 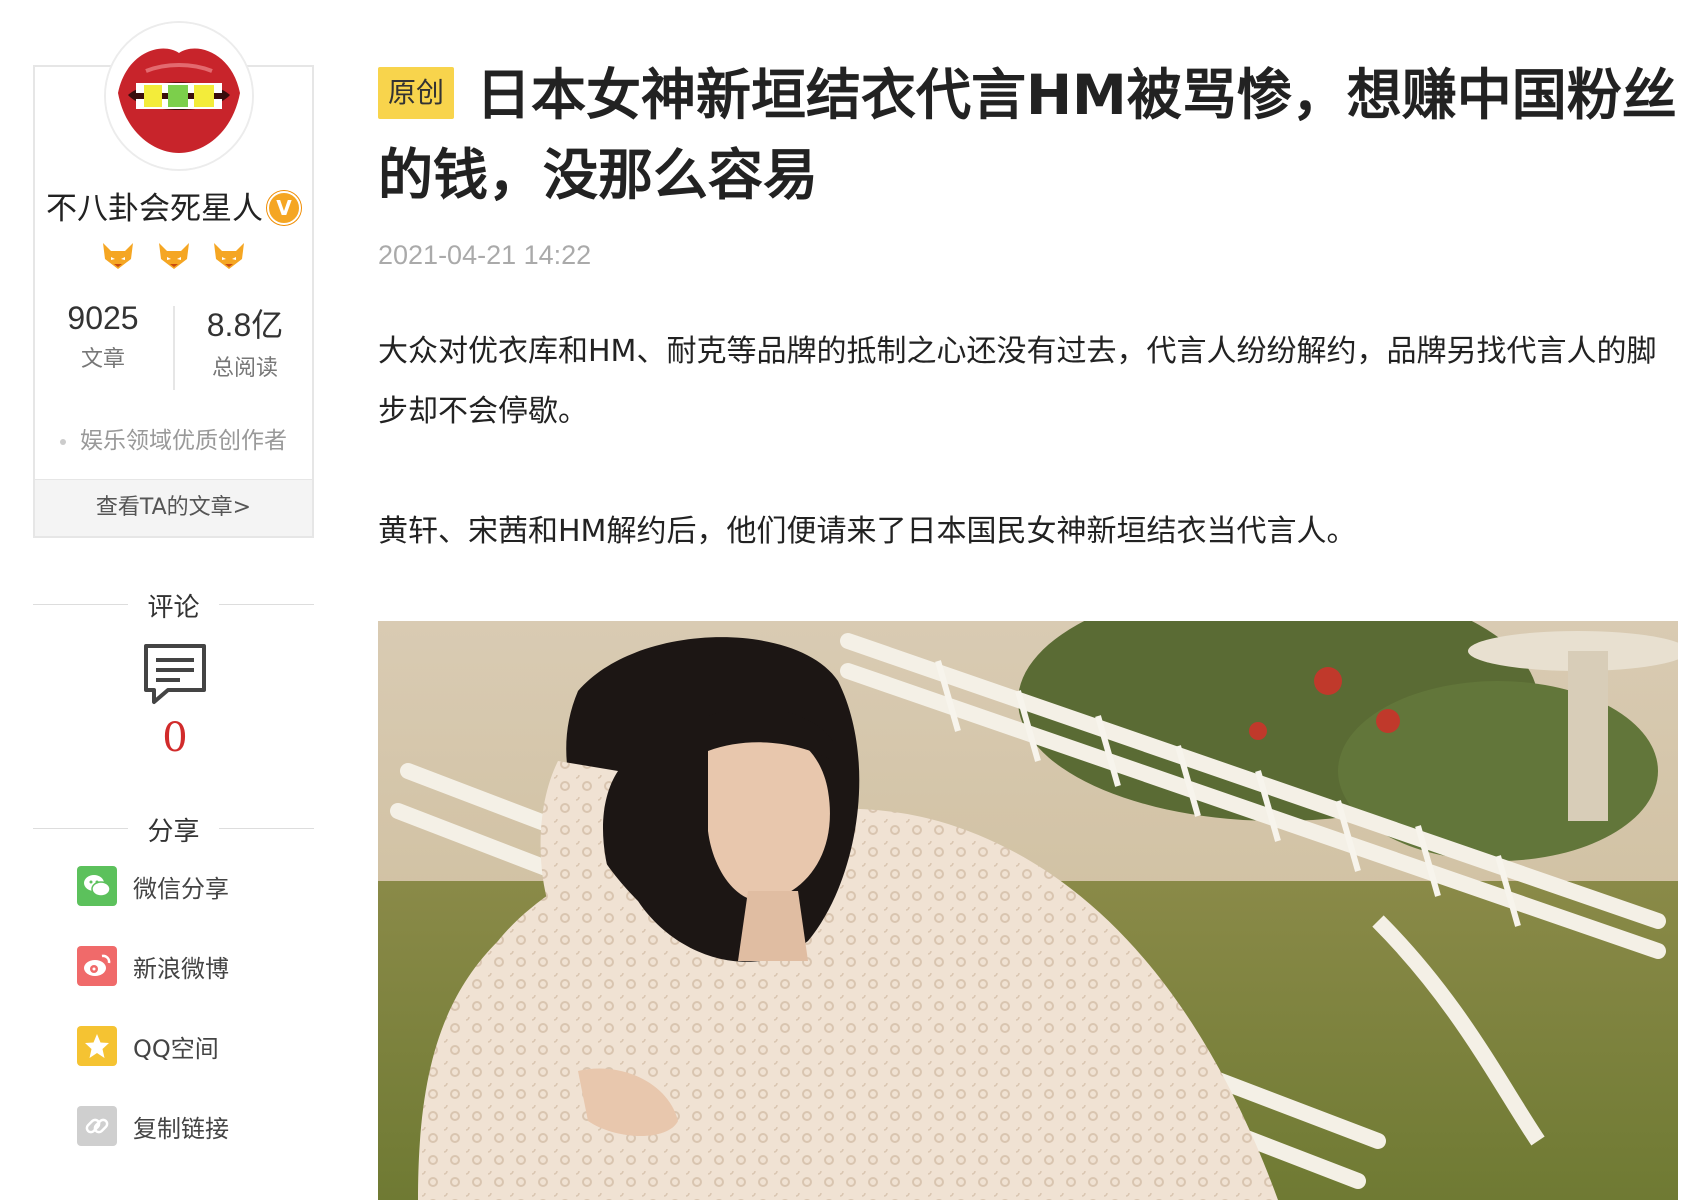 What do you see at coordinates (181, 968) in the screenshot?
I see `share-weibo-label: 新浪微博` at bounding box center [181, 968].